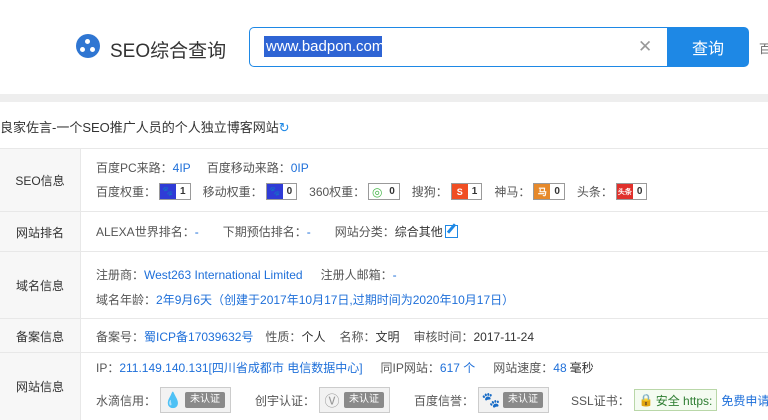  What do you see at coordinates (645, 47) in the screenshot?
I see `clear-icon: ✕` at bounding box center [645, 47].